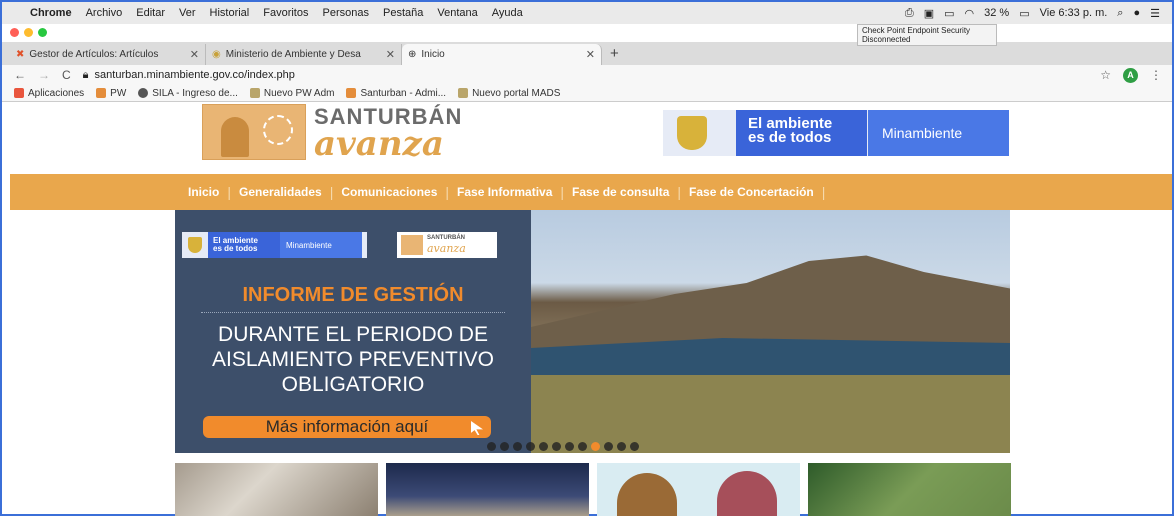  What do you see at coordinates (216, 54) in the screenshot?
I see `ministerio-icon: ◉` at bounding box center [216, 54].